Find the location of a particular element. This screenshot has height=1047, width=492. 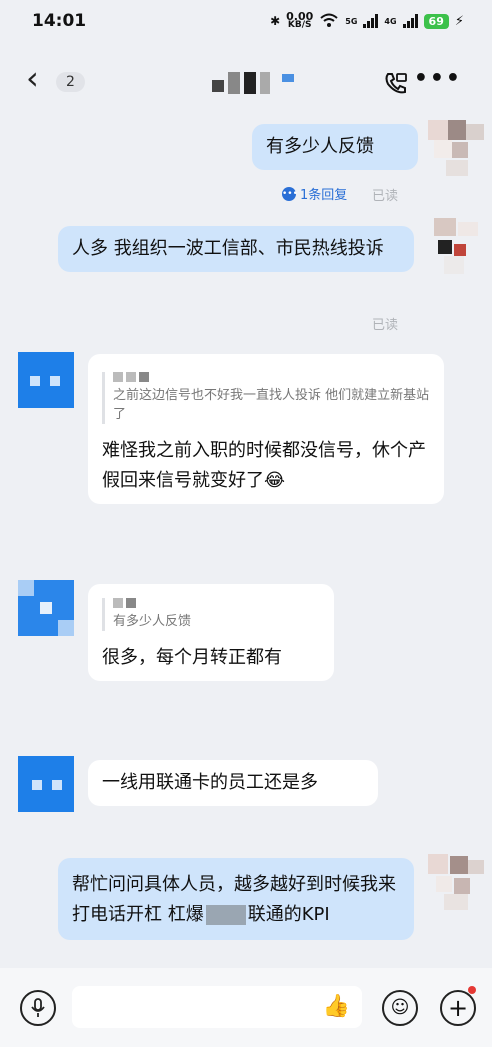

chat-header: ‹ 2 ••• is located at coordinates (246, 82).